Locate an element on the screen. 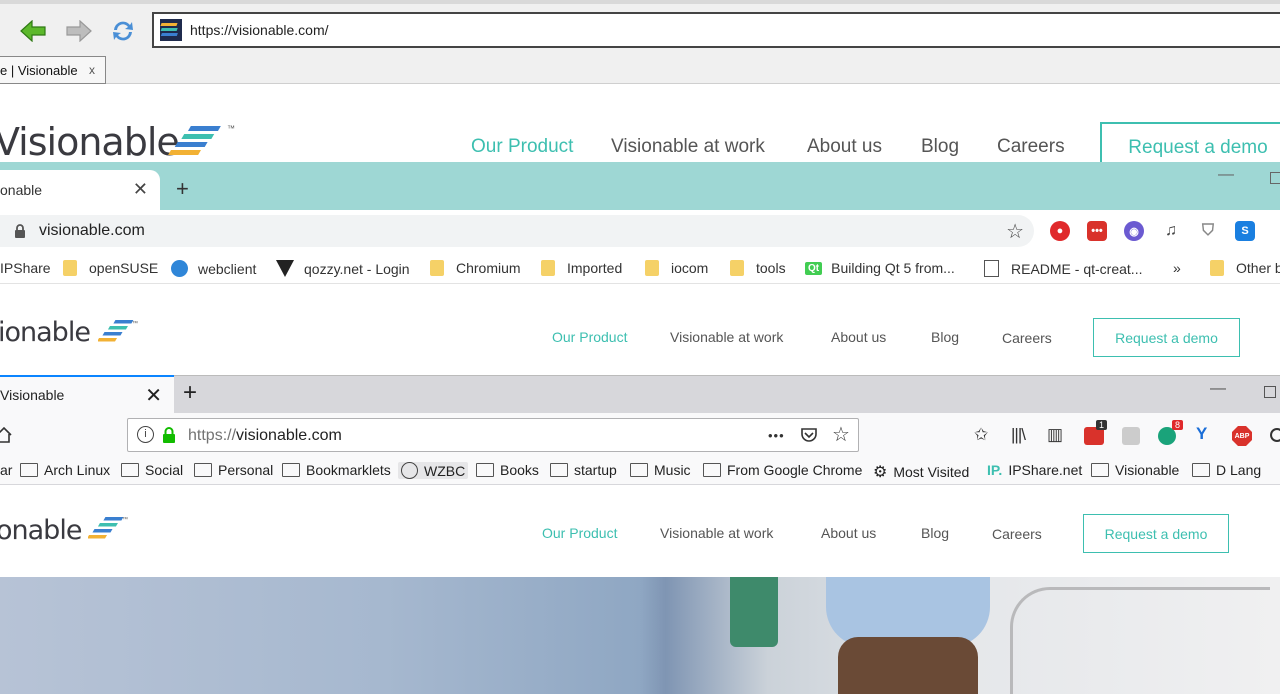 The height and width of the screenshot is (694, 1280). browser2-tab-close-icon: ✕ is located at coordinates (140, 189).